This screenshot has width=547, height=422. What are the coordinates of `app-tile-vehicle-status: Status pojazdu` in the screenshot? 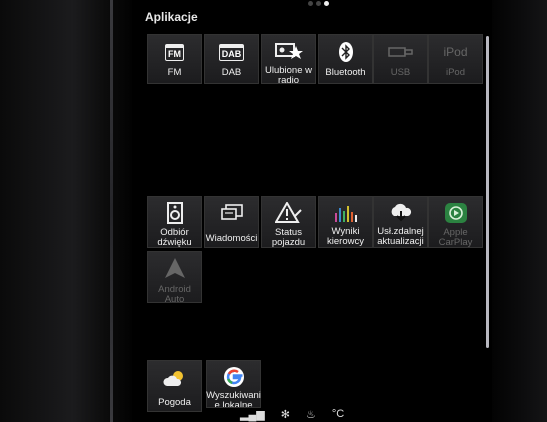 It's located at (288, 222).